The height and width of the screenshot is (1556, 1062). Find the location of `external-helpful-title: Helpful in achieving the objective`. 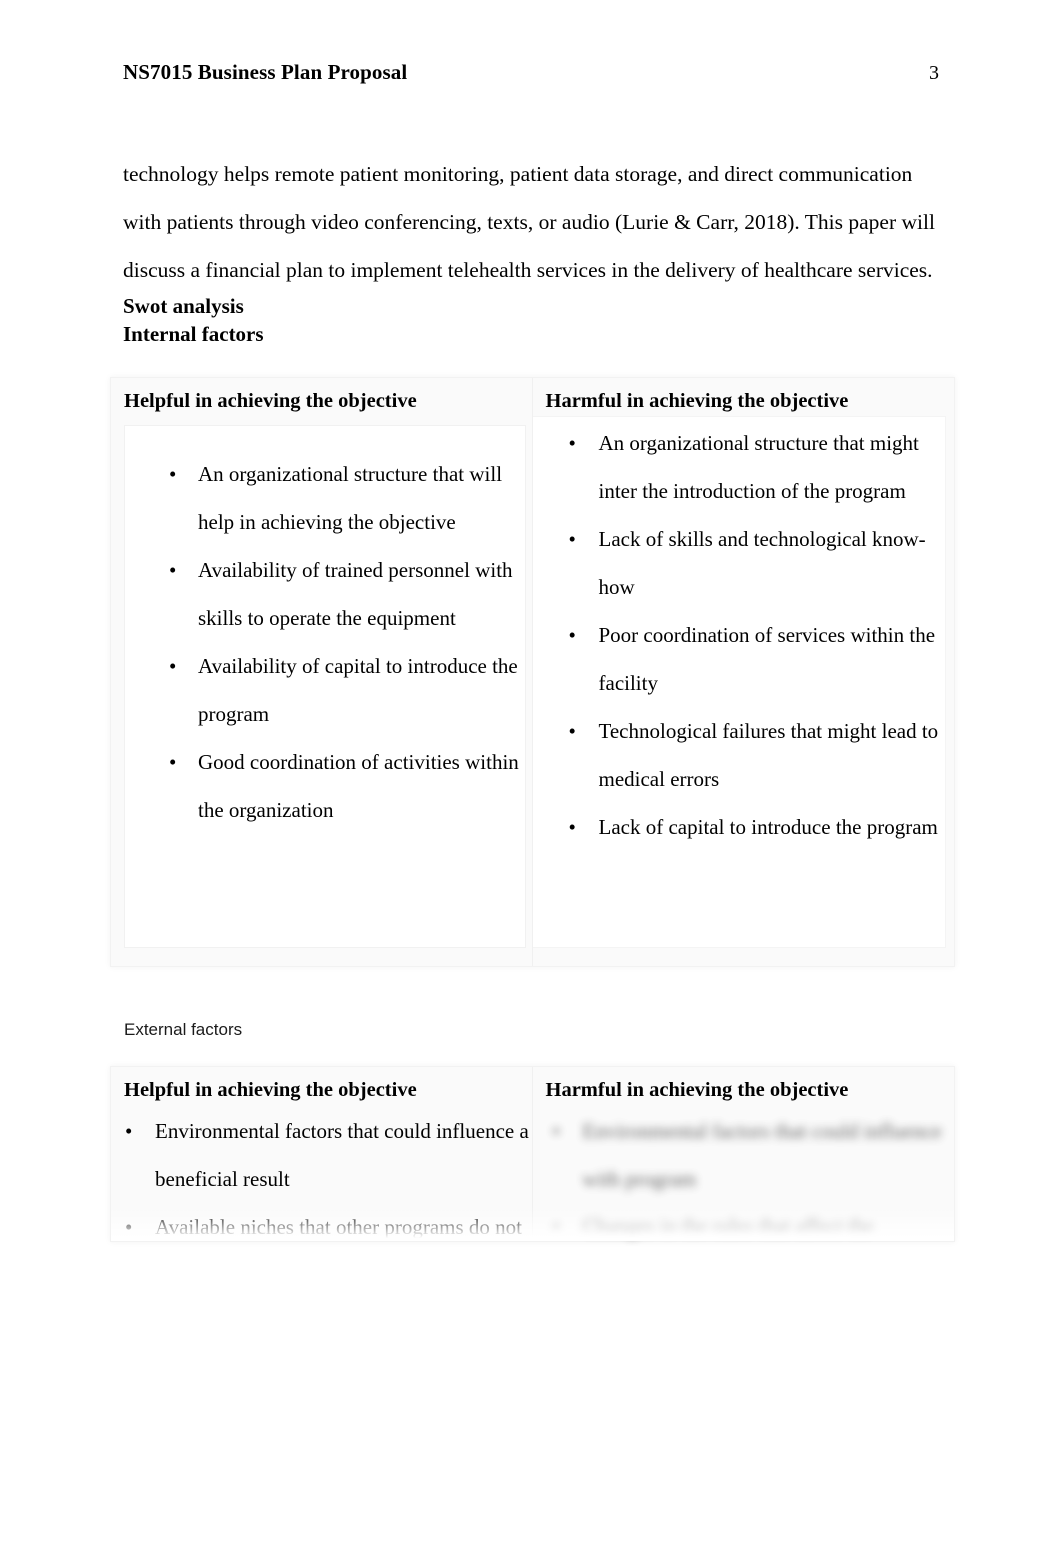

external-helpful-title: Helpful in achieving the objective is located at coordinates (270, 1090).